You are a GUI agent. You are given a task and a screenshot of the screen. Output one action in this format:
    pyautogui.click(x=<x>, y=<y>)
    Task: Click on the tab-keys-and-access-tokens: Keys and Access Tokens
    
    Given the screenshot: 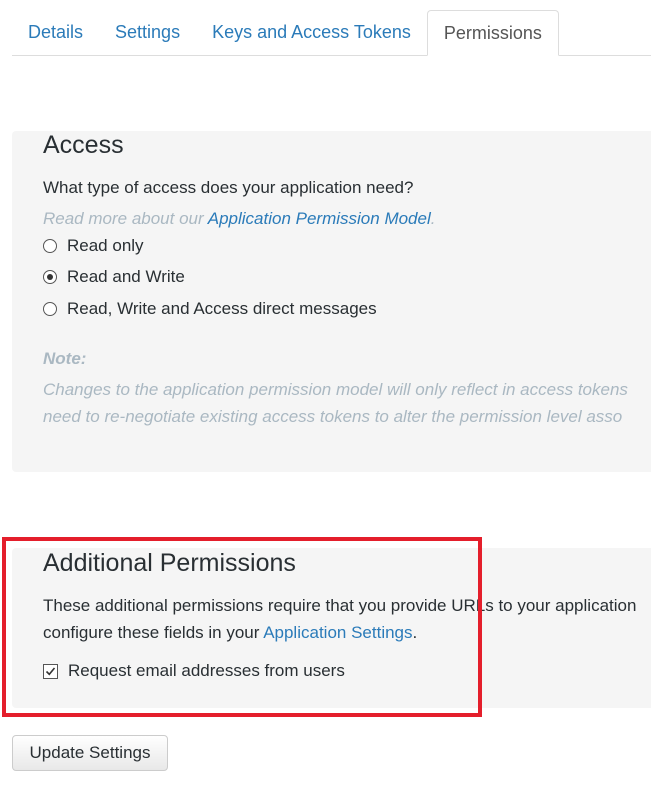 What is the action you would take?
    pyautogui.click(x=311, y=32)
    